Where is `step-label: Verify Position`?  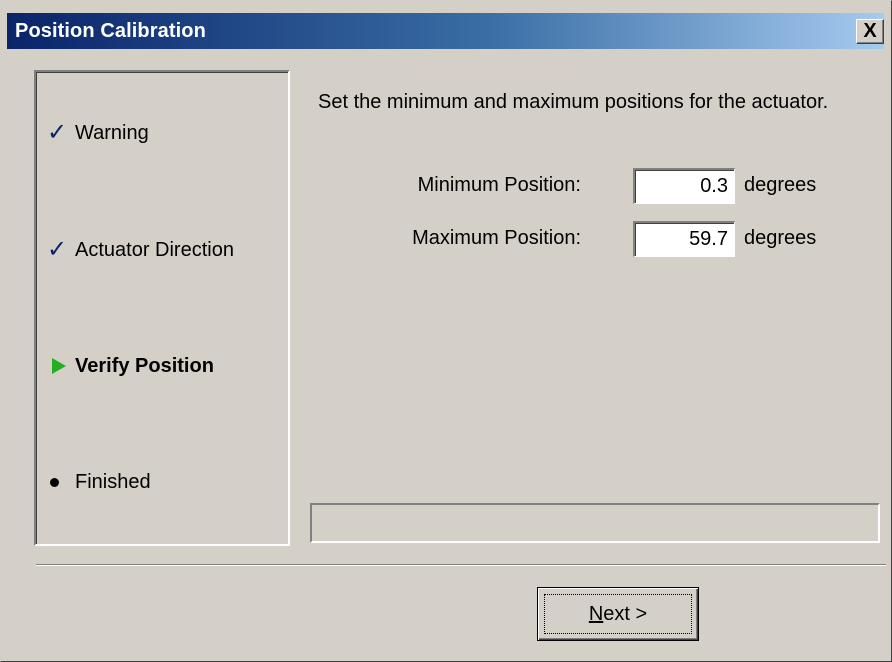
step-label: Verify Position is located at coordinates (144, 365).